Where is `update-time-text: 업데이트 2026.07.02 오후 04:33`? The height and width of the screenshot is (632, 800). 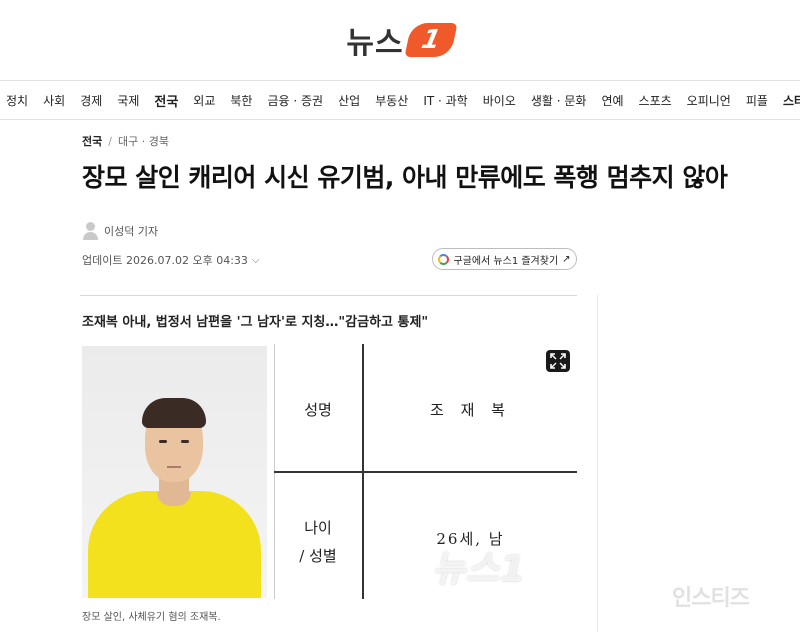 update-time-text: 업데이트 2026.07.02 오후 04:33 is located at coordinates (165, 260).